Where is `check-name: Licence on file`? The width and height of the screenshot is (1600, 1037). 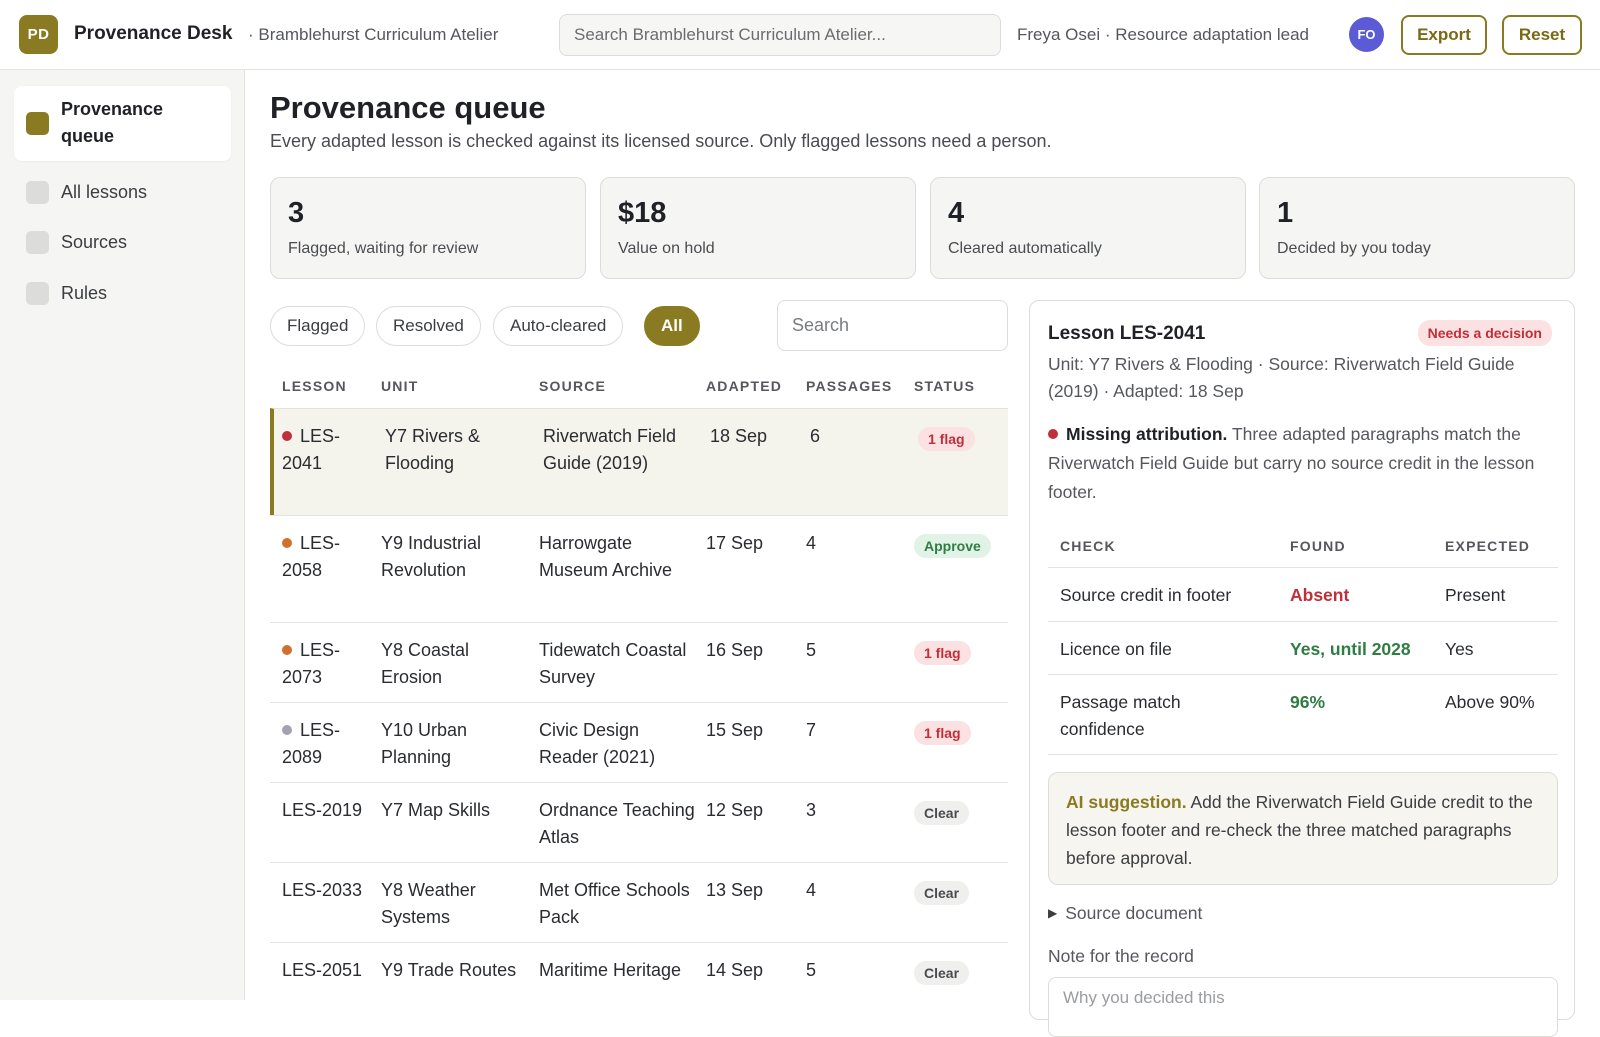
check-name: Licence on file is located at coordinates (1116, 649).